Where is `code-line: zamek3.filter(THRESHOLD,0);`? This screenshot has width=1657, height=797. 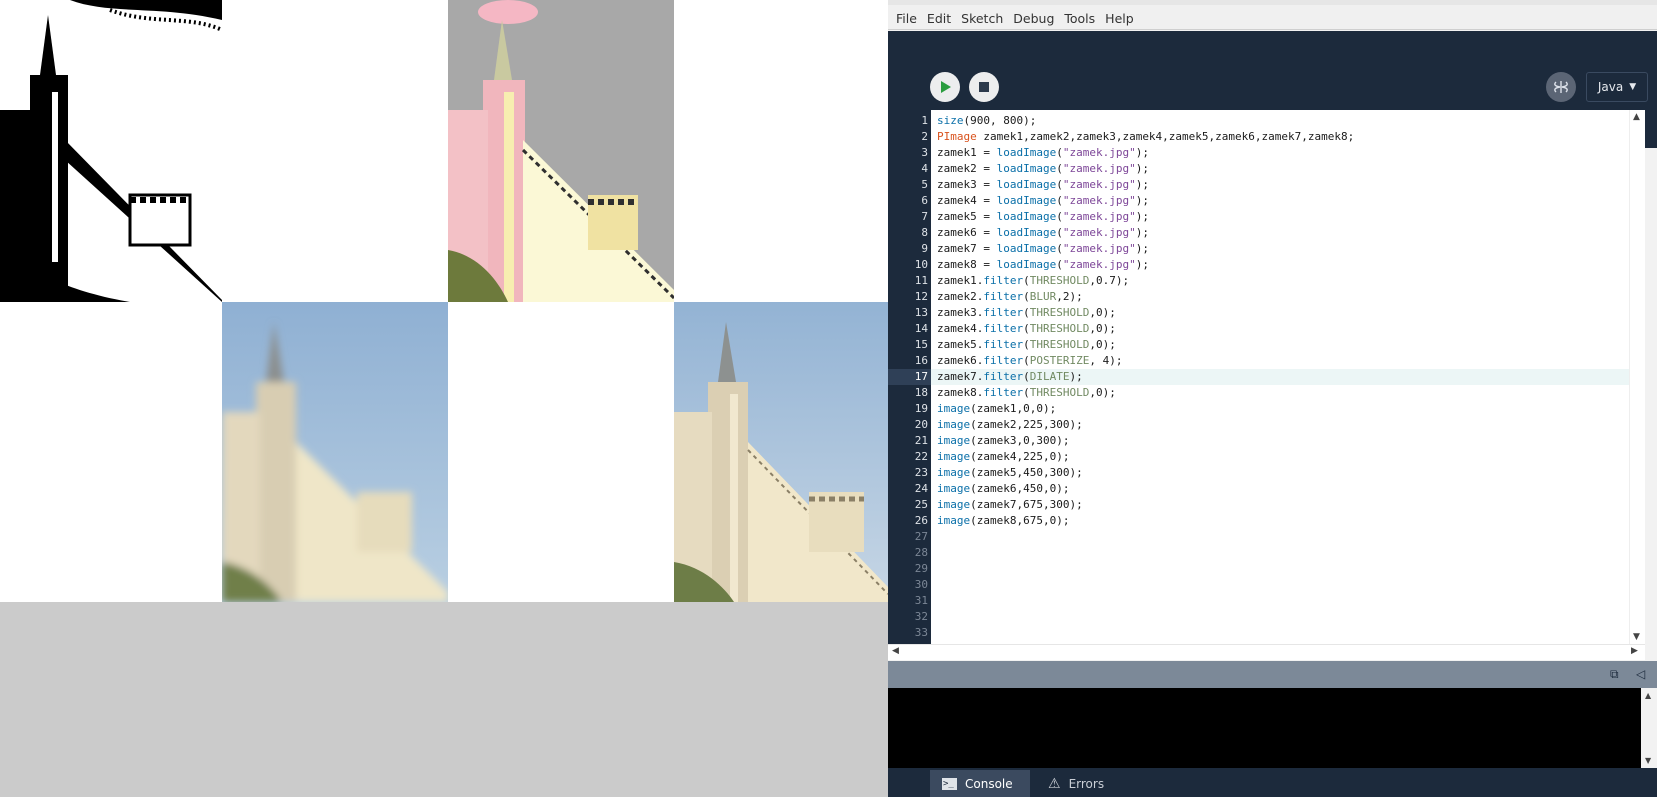 code-line: zamek3.filter(THRESHOLD,0); is located at coordinates (1283, 313).